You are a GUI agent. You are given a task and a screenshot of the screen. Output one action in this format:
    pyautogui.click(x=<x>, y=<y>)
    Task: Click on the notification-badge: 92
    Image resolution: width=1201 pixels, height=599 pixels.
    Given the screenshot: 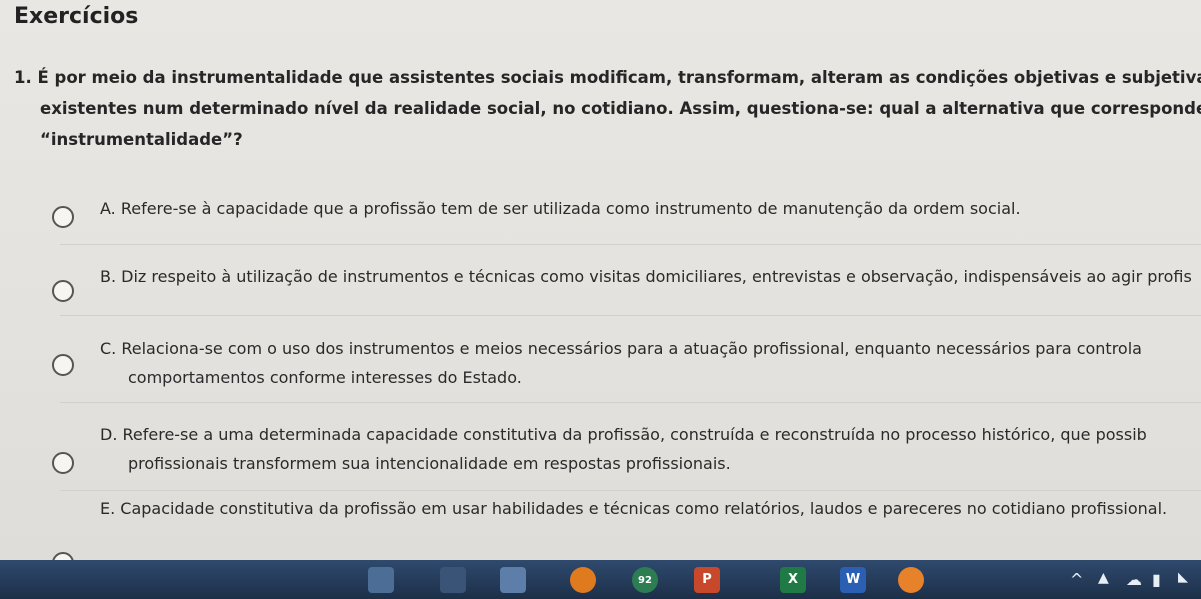 What is the action you would take?
    pyautogui.click(x=645, y=580)
    